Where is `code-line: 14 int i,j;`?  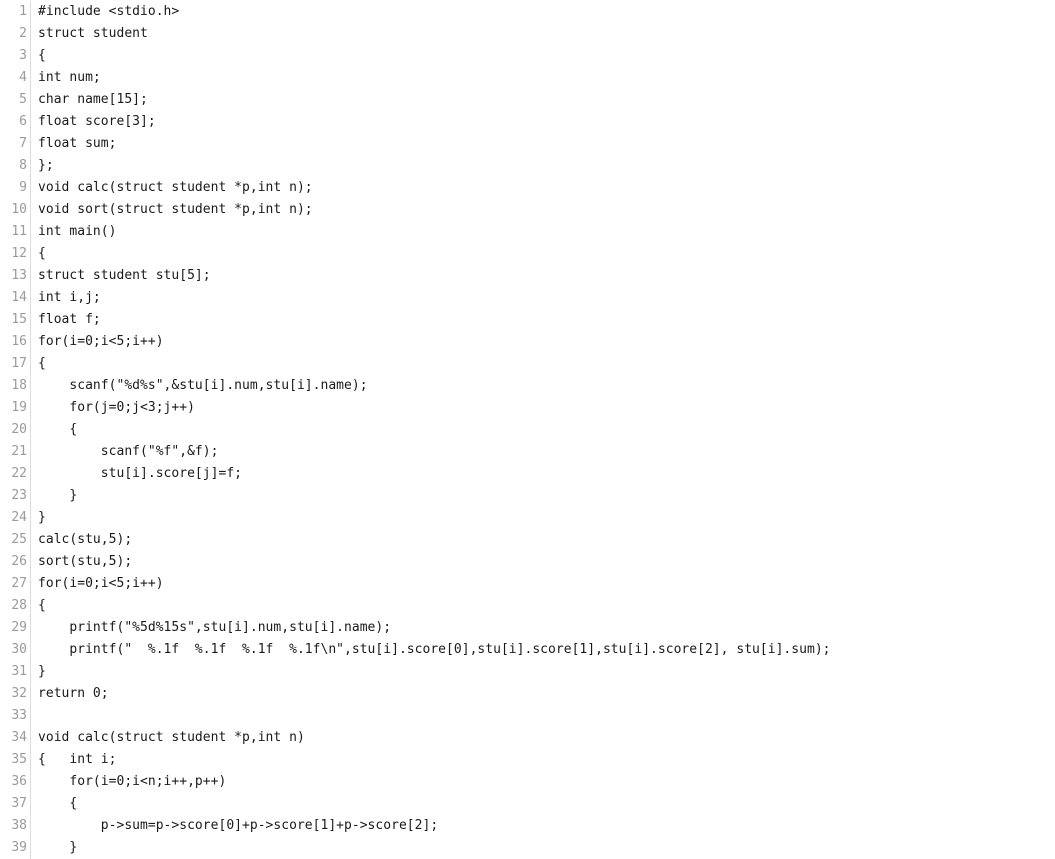 code-line: 14 int i,j; is located at coordinates (527, 298).